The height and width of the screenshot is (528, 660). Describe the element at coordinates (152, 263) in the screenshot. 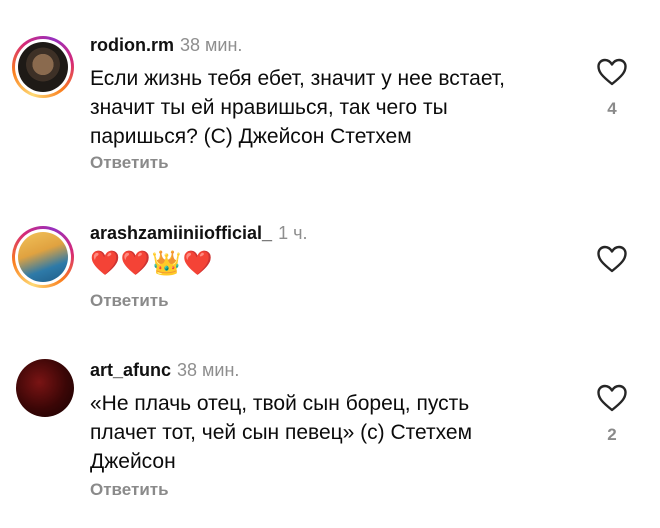

I see `comment-emojis: ❤️❤️👑❤️` at that location.